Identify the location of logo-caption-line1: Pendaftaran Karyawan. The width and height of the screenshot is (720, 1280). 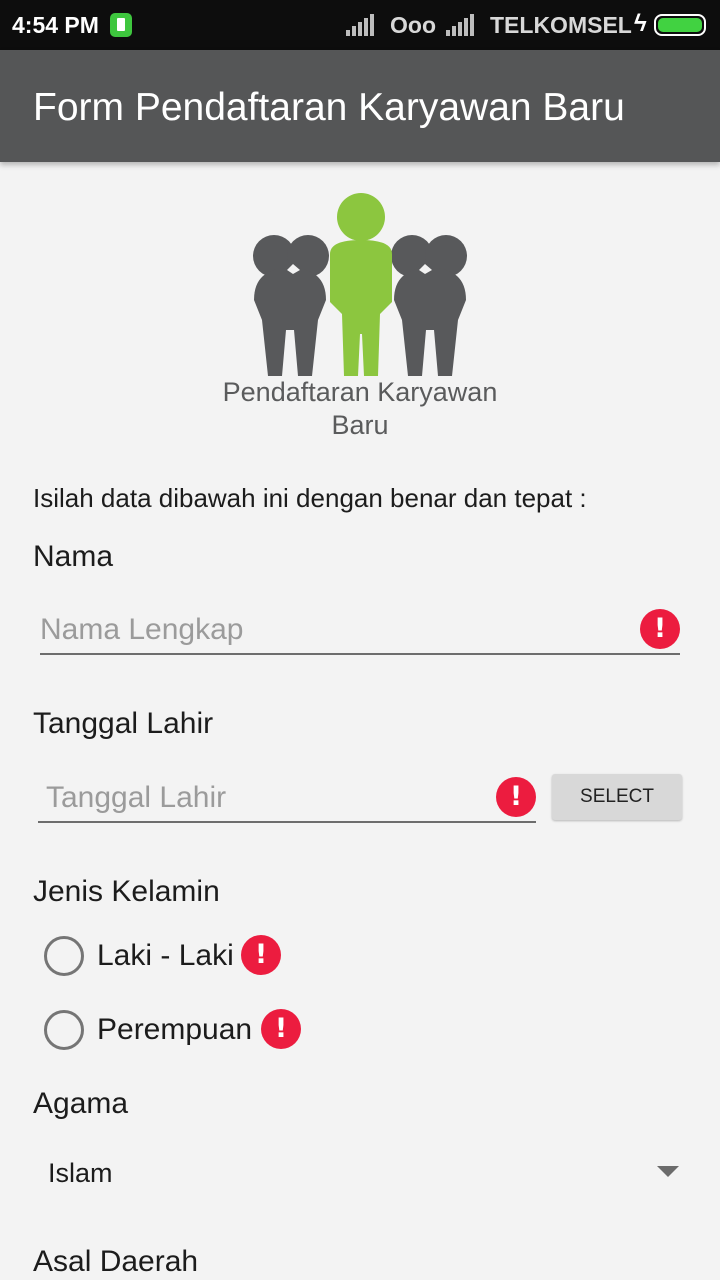
(360, 392).